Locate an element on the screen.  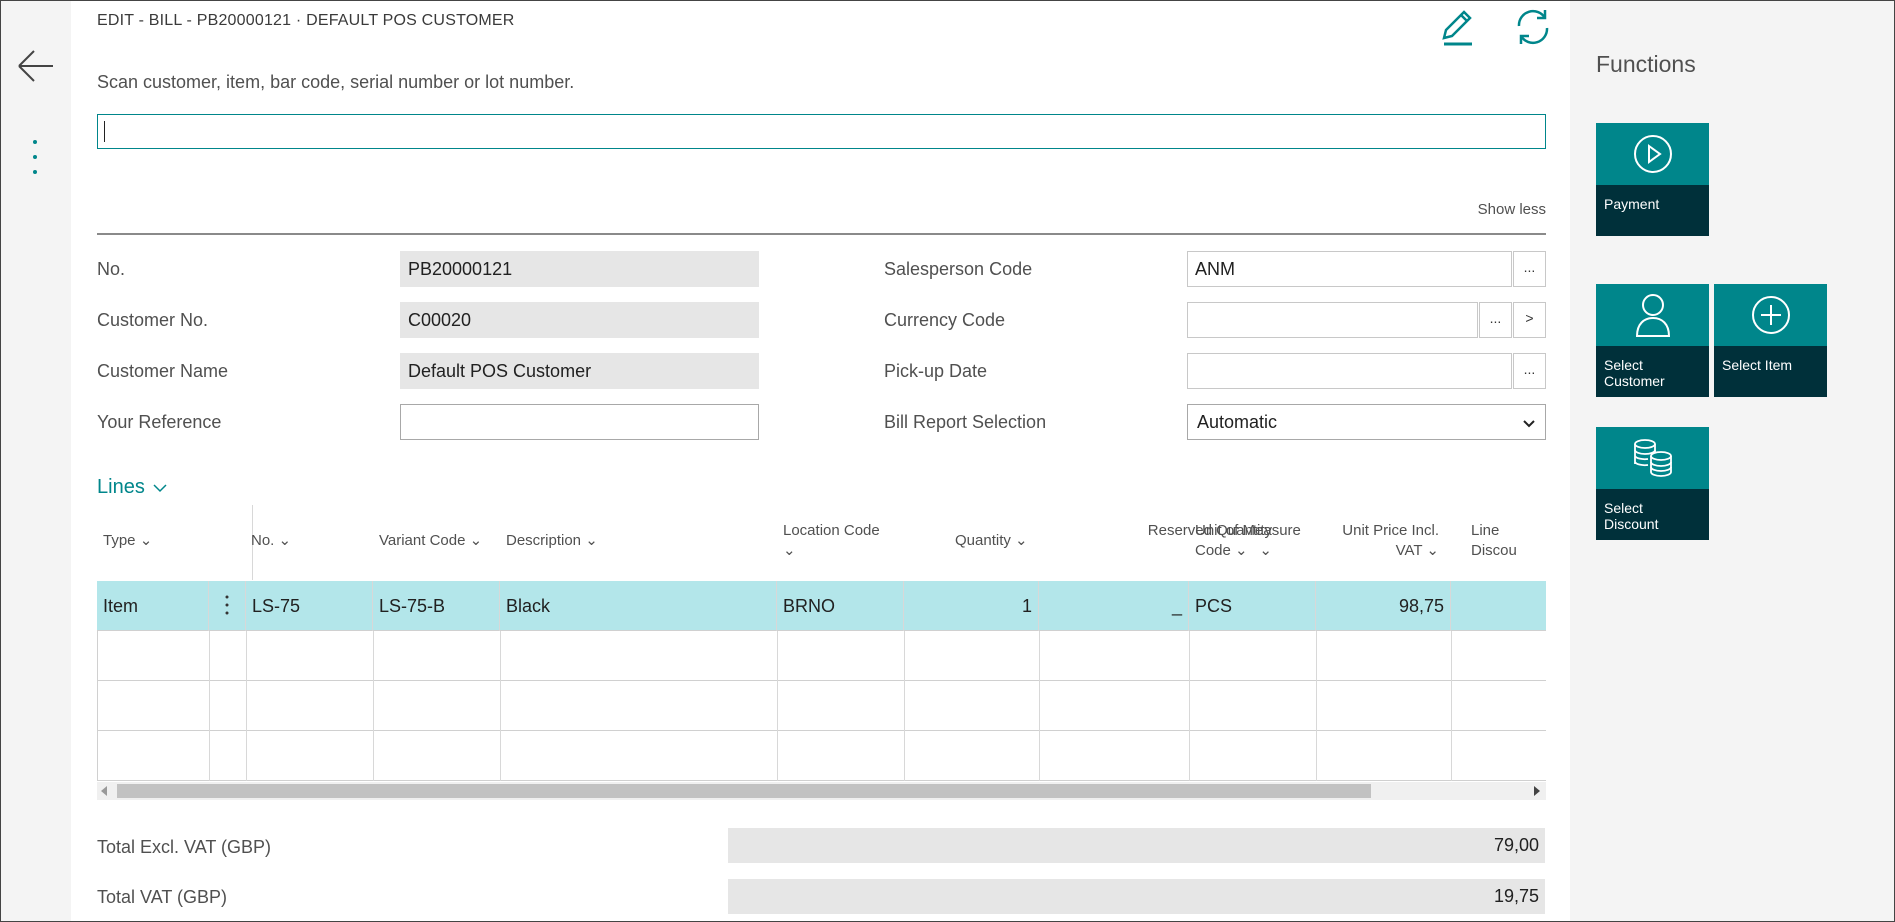
column-header-line-discount: Line Discou is located at coordinates (1508, 541).